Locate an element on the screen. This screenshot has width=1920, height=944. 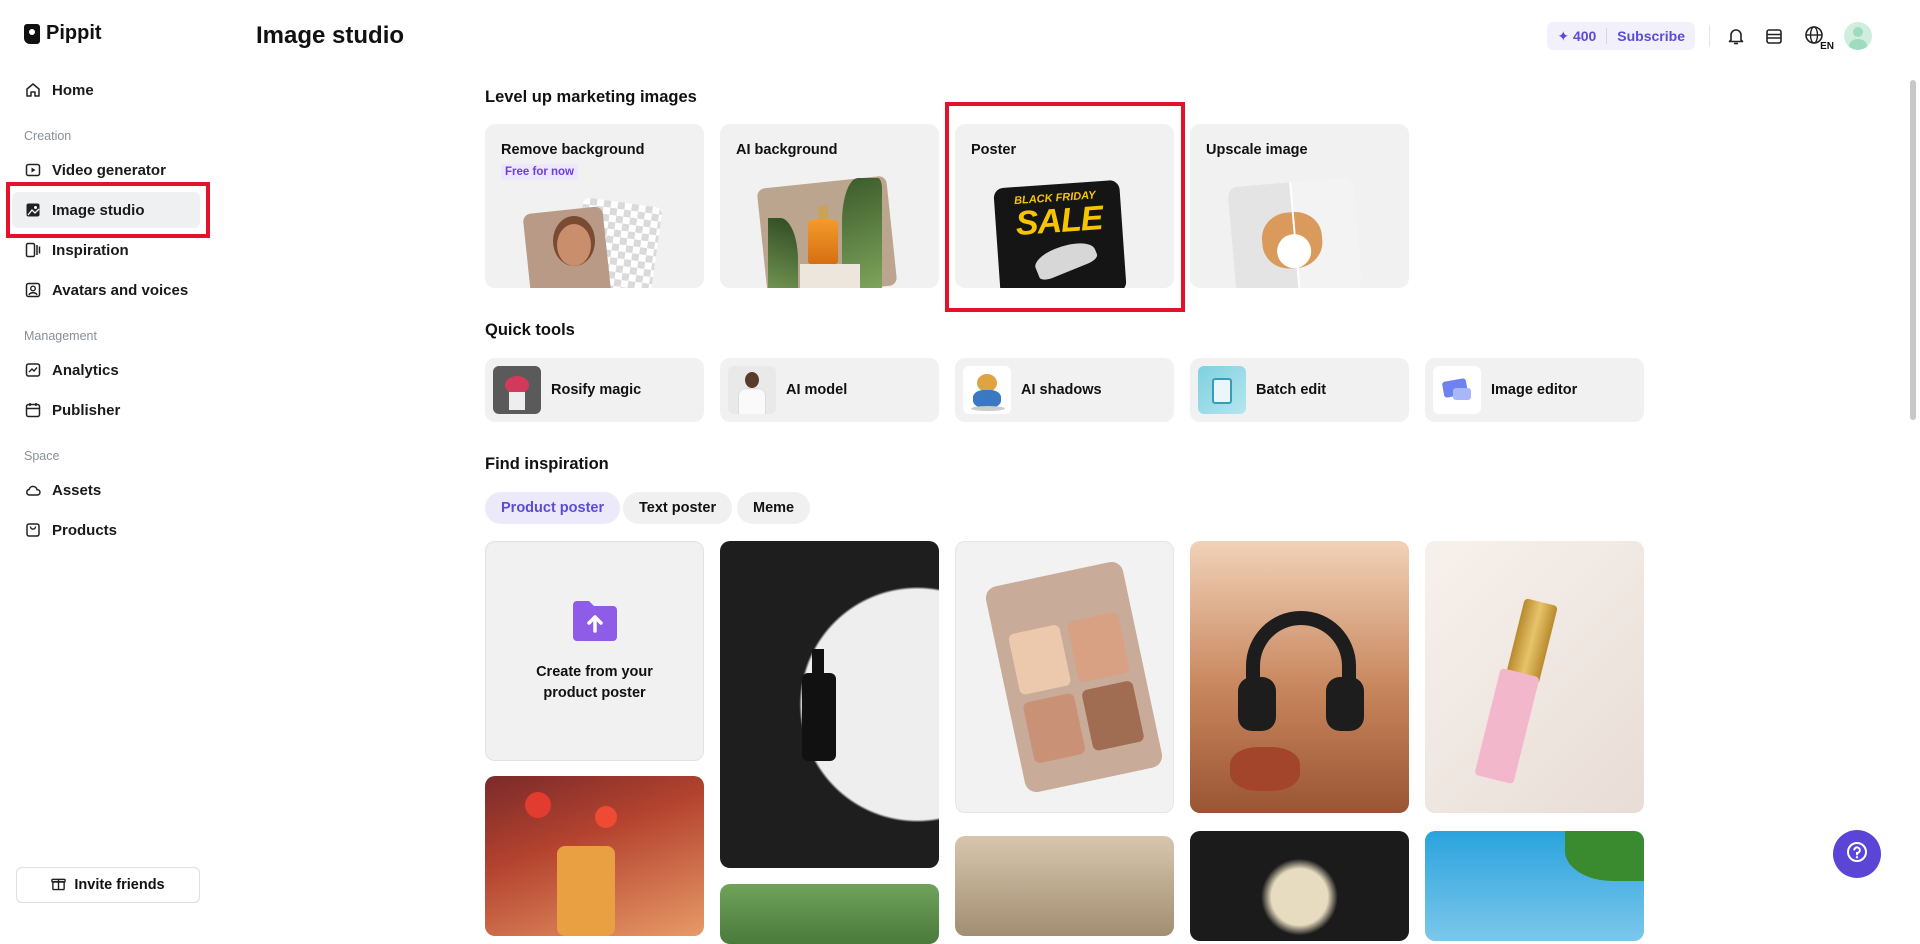
user-avatar is located at coordinates (1858, 36).